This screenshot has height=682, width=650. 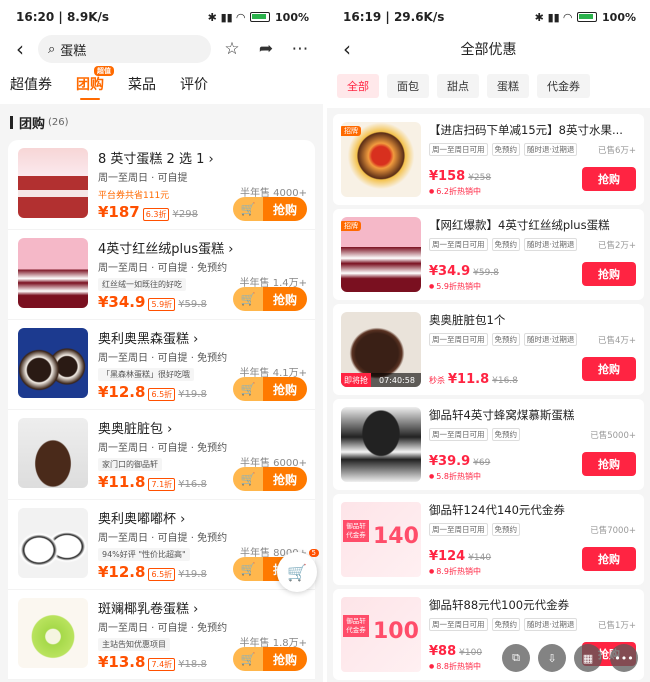 What do you see at coordinates (450, 271) in the screenshot?
I see `deal-price: ¥34.9` at bounding box center [450, 271].